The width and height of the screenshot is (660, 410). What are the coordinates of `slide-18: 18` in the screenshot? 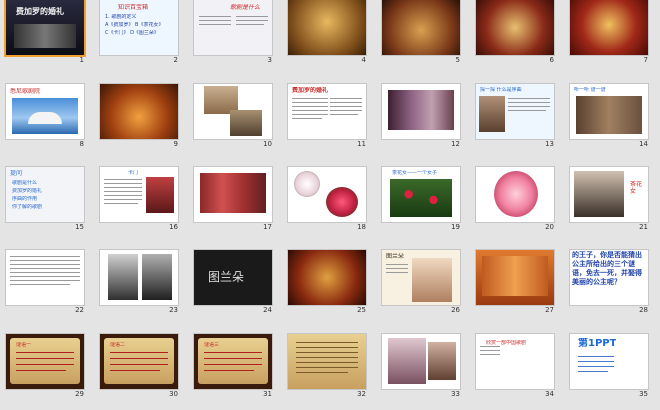 It's located at (325, 200).